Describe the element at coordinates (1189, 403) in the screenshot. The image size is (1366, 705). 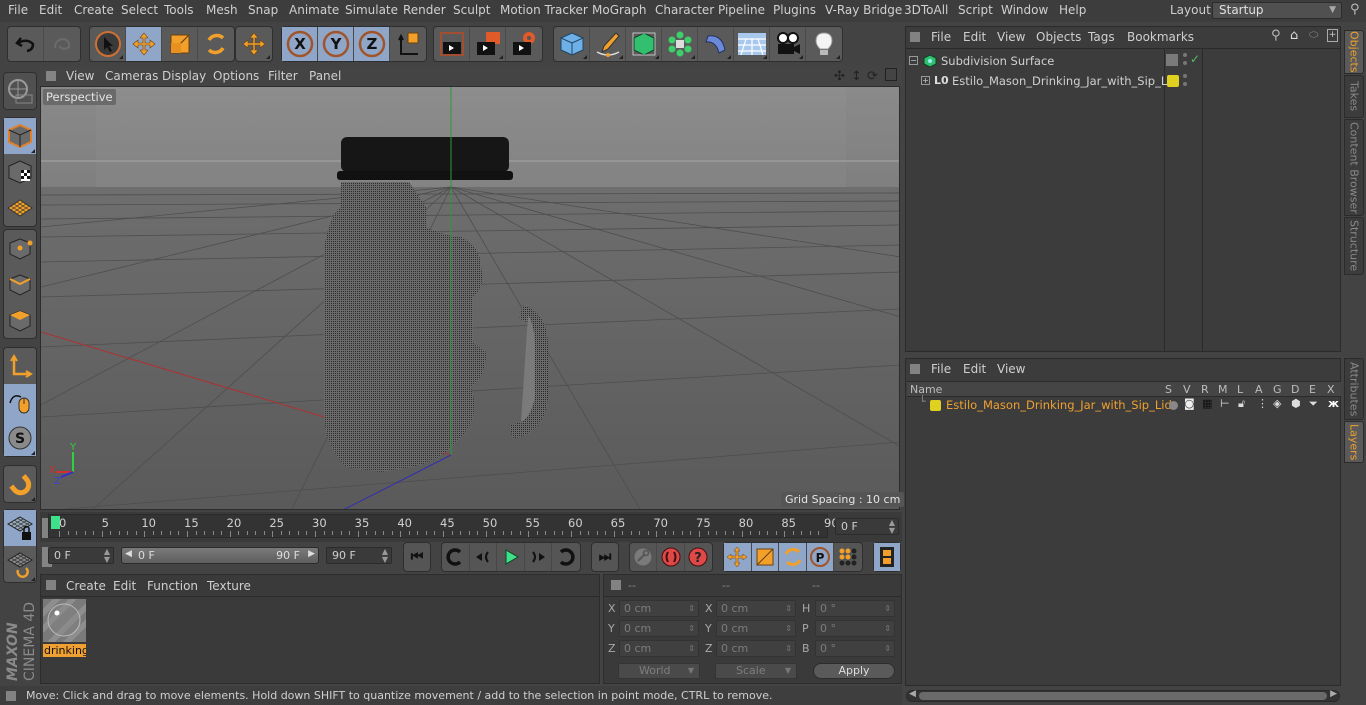
I see `view-toggle-icon: ◙` at that location.